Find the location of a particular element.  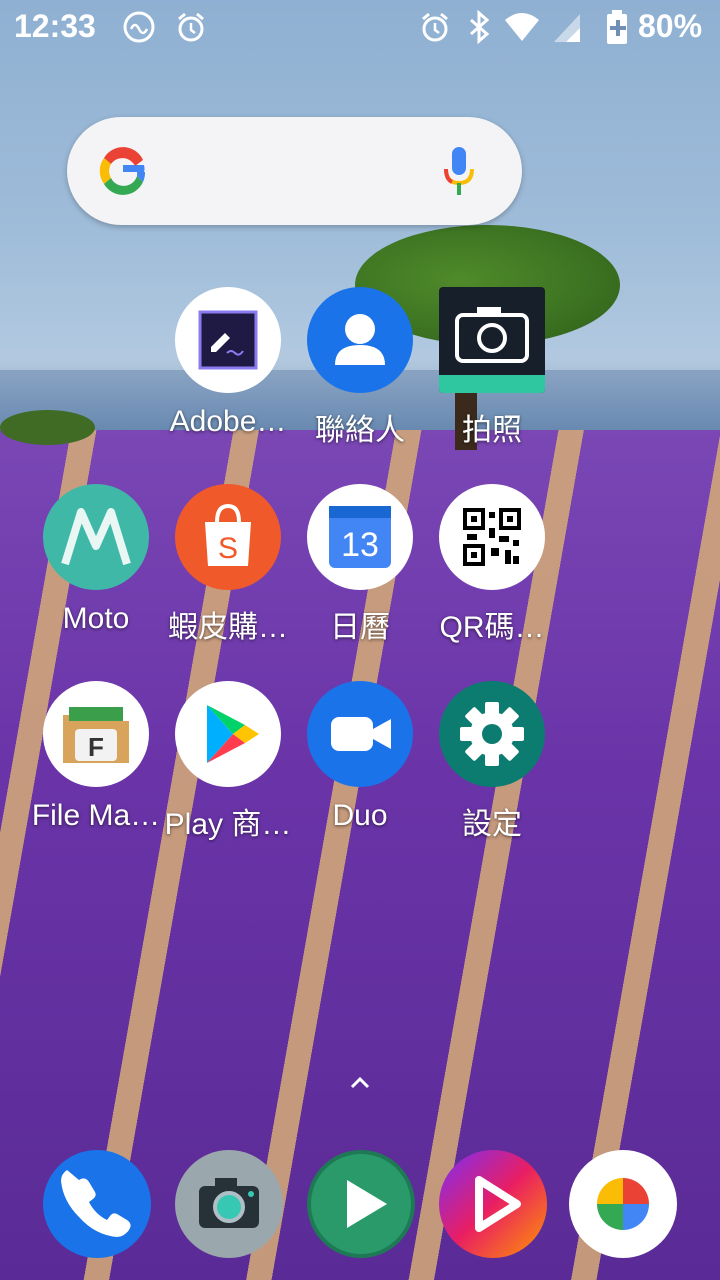

status-bar: 12:33 80% is located at coordinates (360, 28).